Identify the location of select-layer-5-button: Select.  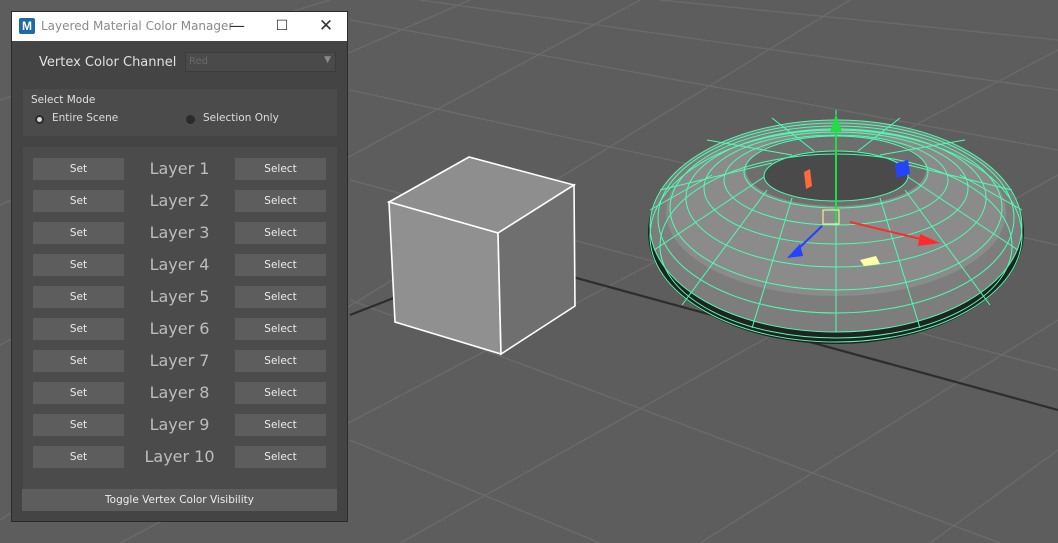
(280, 297).